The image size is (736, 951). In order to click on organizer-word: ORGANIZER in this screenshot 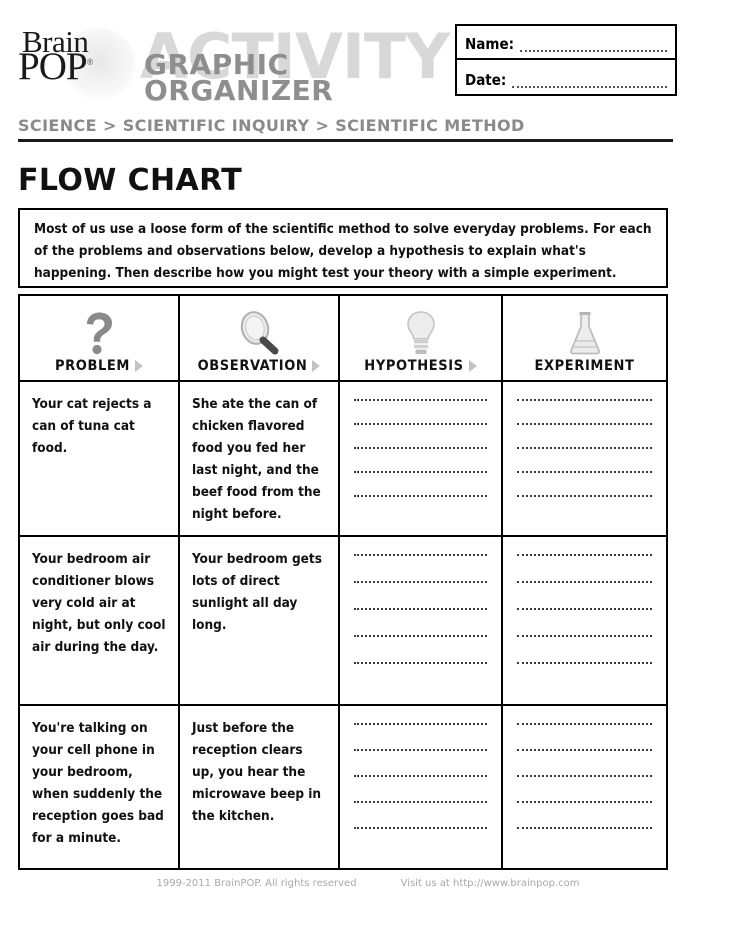, I will do `click(239, 90)`.